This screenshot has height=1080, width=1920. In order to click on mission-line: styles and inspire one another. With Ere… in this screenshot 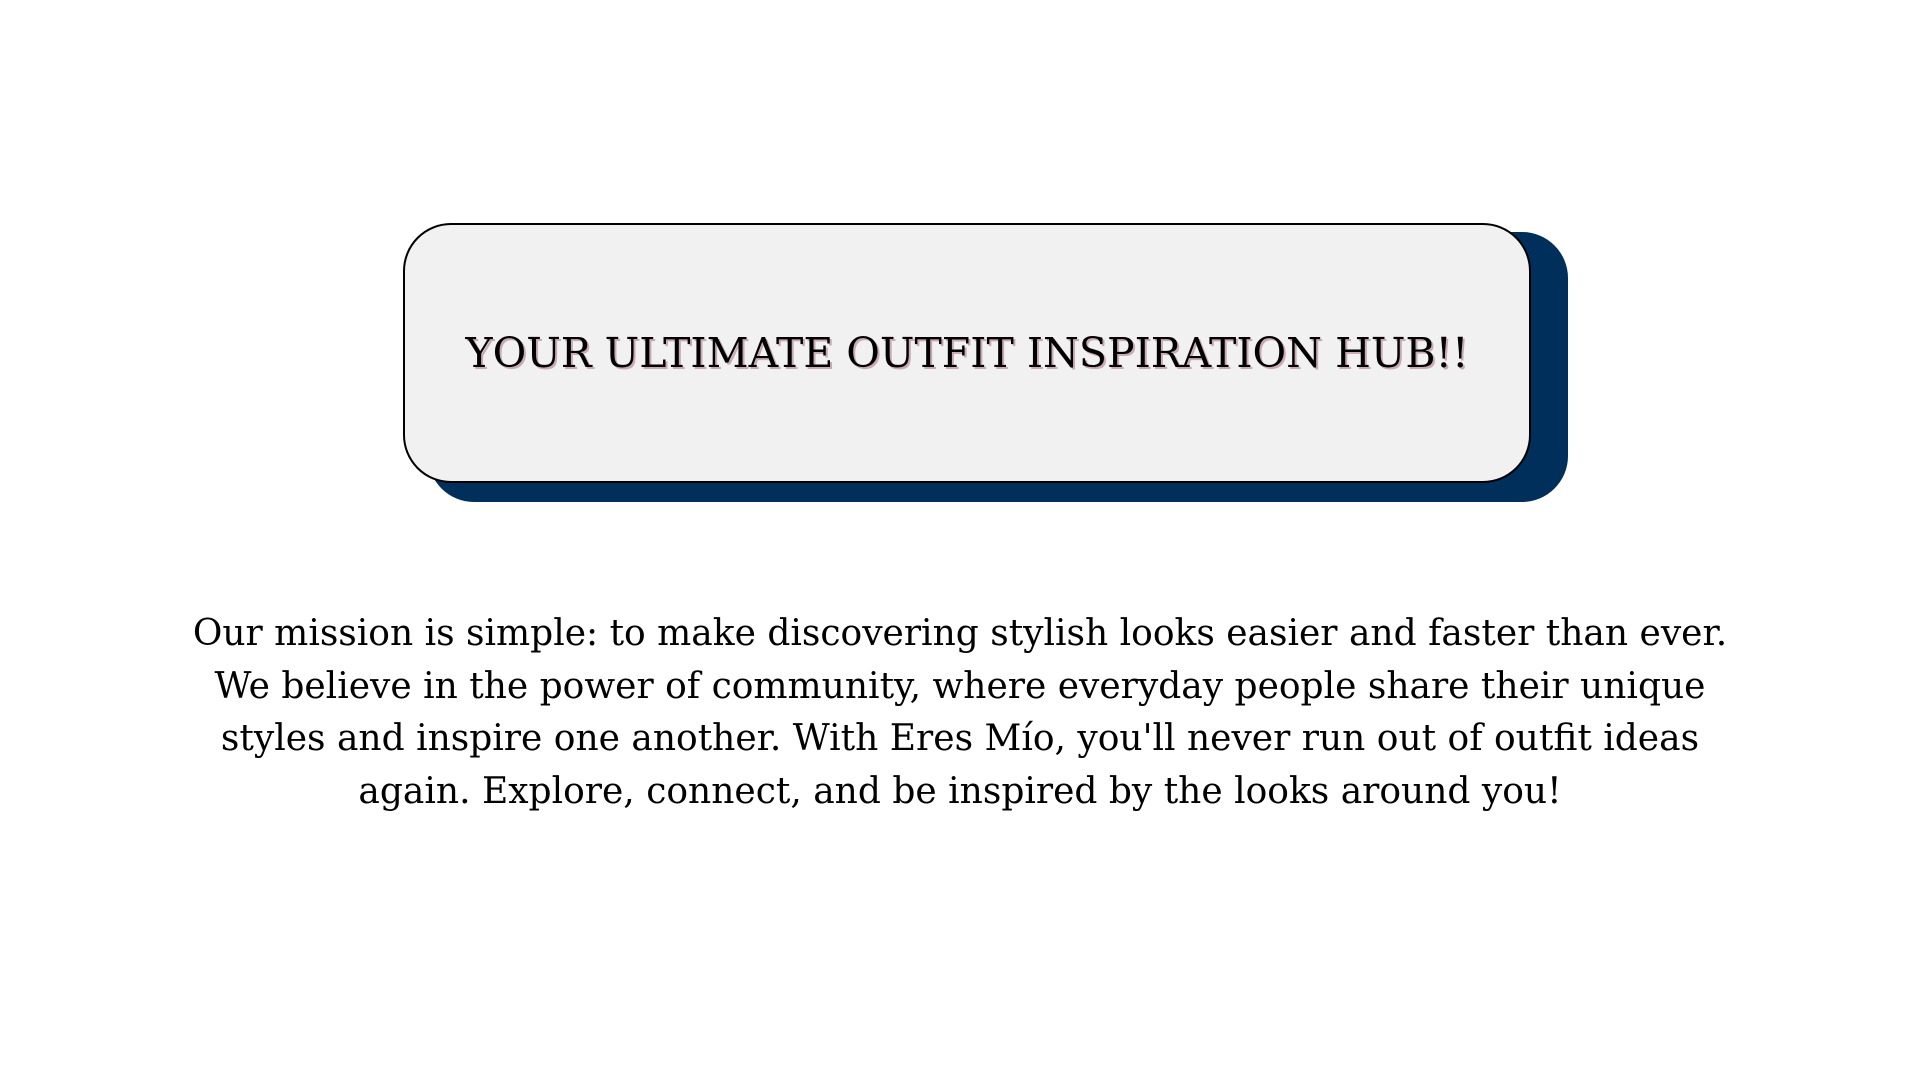, I will do `click(960, 738)`.